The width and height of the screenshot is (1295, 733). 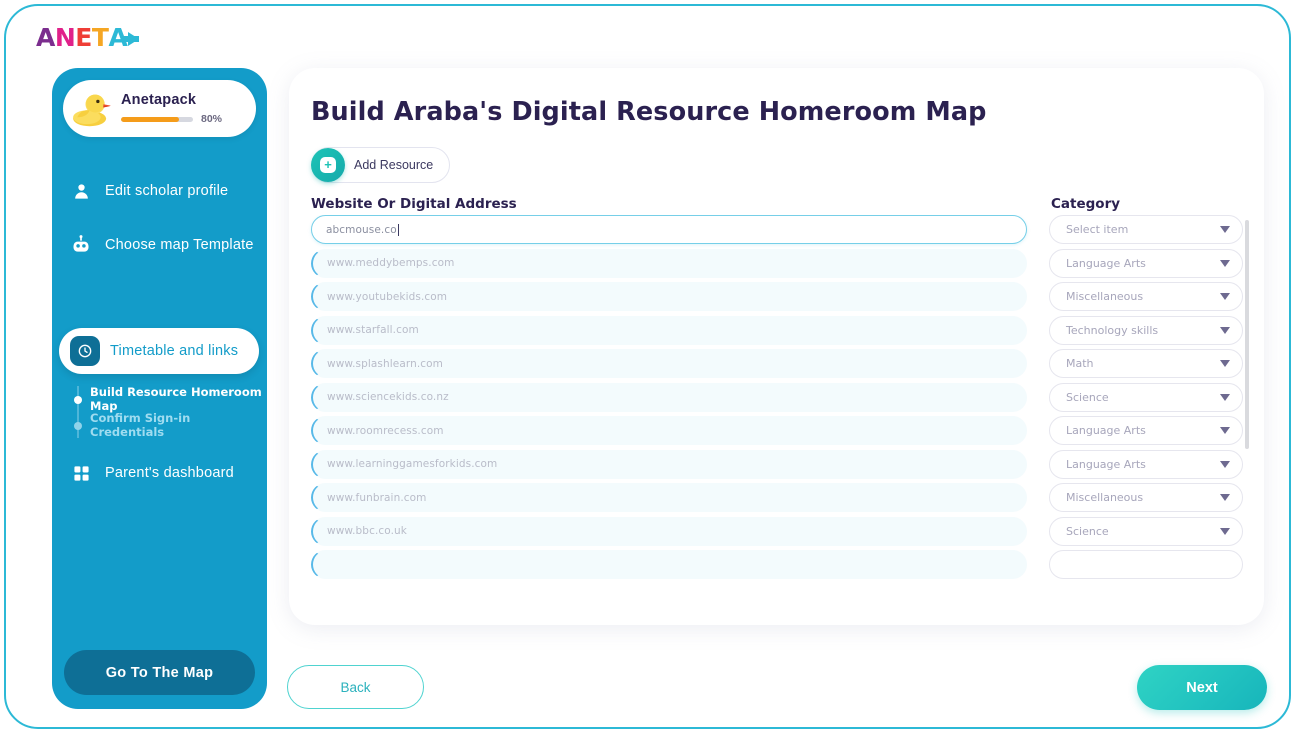 I want to click on robot-icon, so click(x=81, y=245).